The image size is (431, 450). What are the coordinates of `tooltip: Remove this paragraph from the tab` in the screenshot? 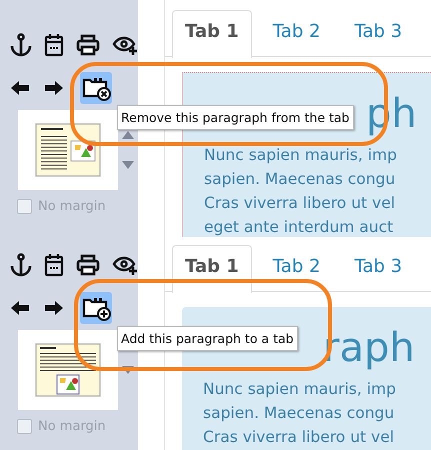 It's located at (235, 117).